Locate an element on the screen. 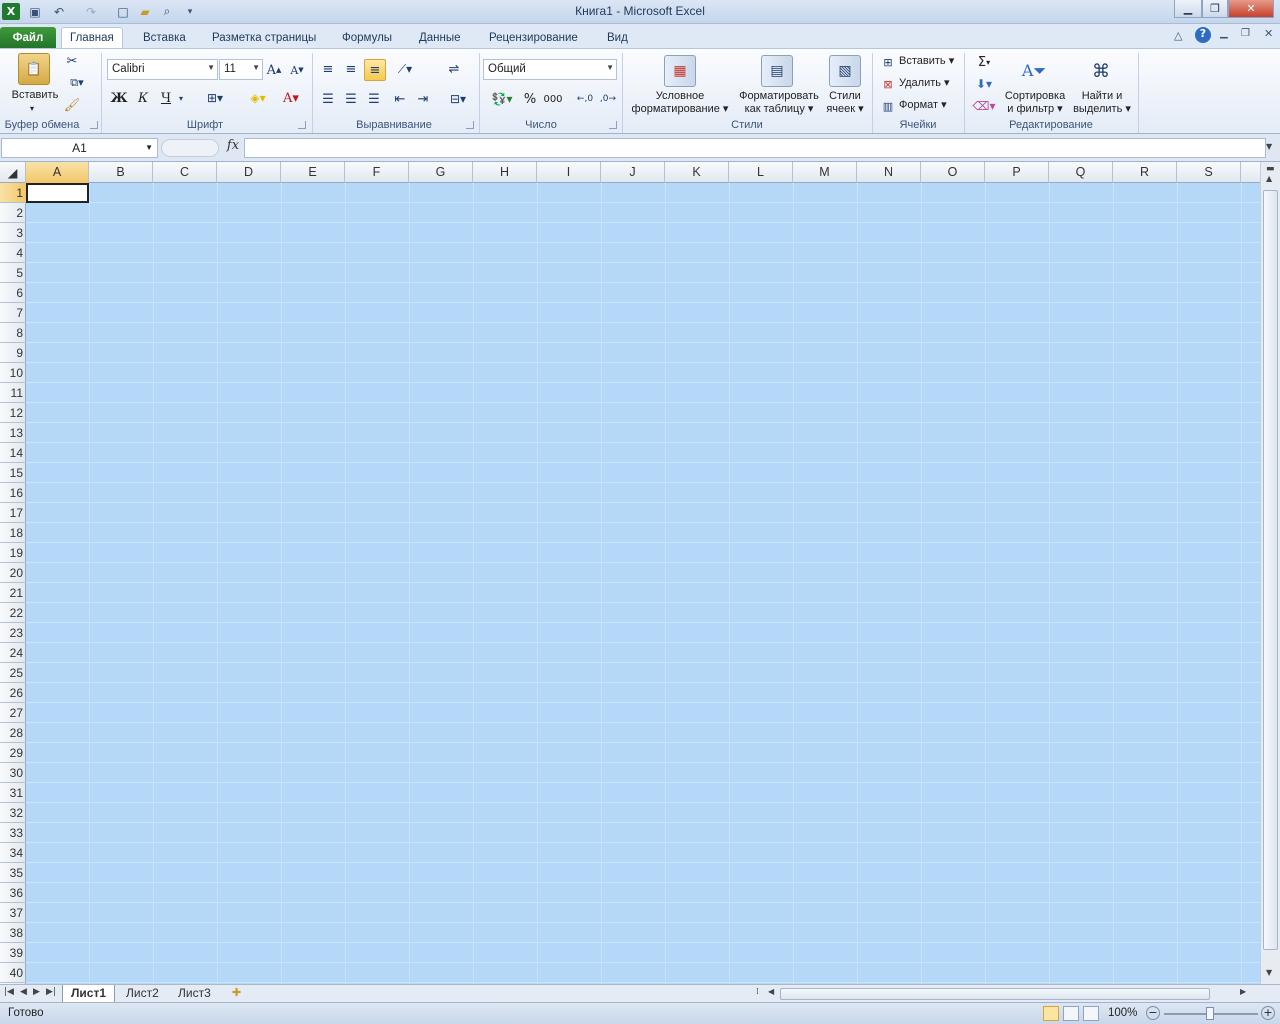 This screenshot has height=1024, width=1280. row-header: 11 is located at coordinates (13, 393).